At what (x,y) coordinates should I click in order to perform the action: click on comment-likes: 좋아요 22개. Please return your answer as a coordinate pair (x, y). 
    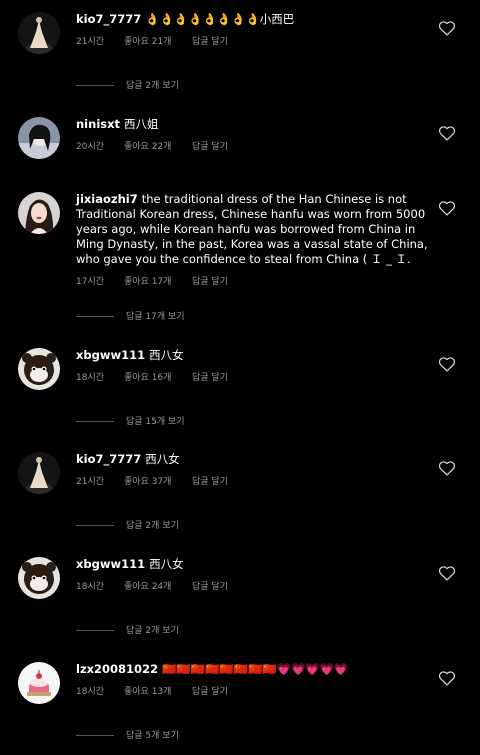
    Looking at the image, I should click on (158, 147).